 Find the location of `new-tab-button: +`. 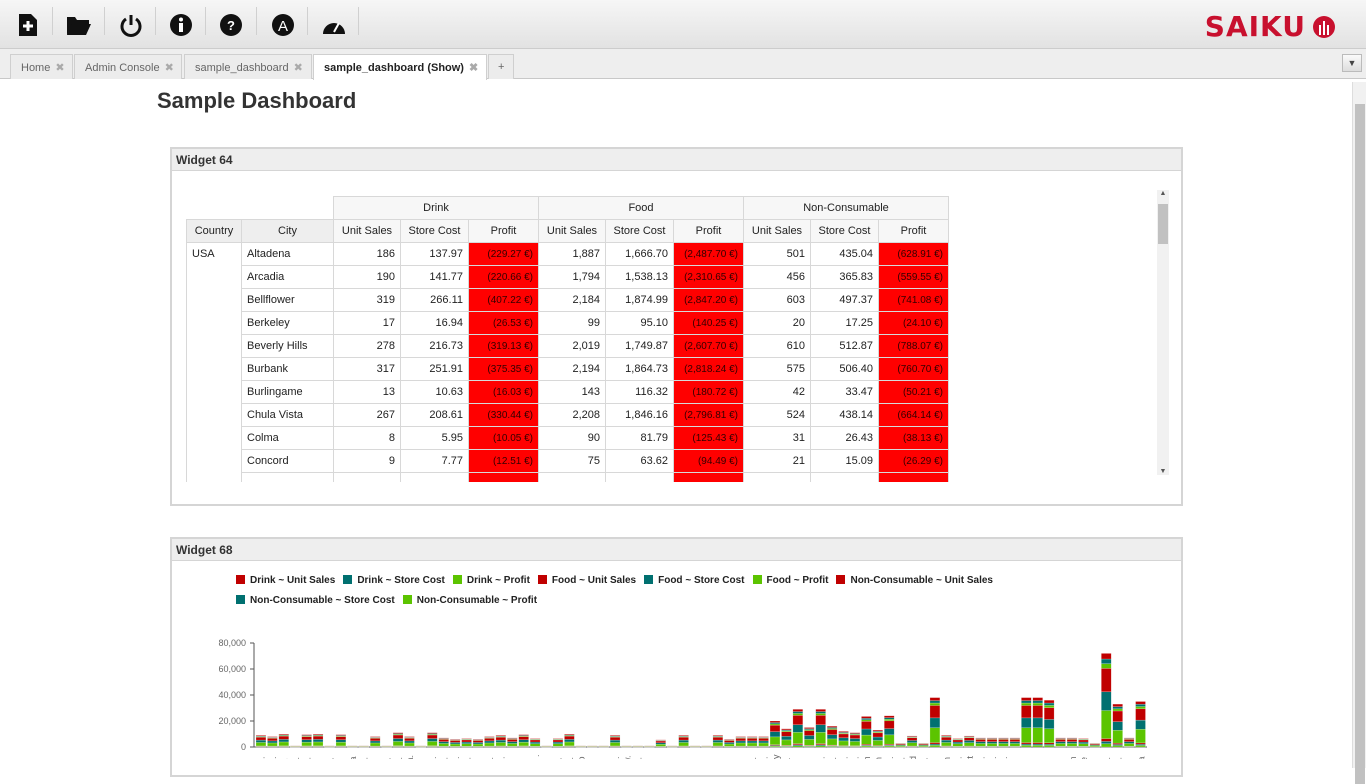

new-tab-button: + is located at coordinates (501, 66).